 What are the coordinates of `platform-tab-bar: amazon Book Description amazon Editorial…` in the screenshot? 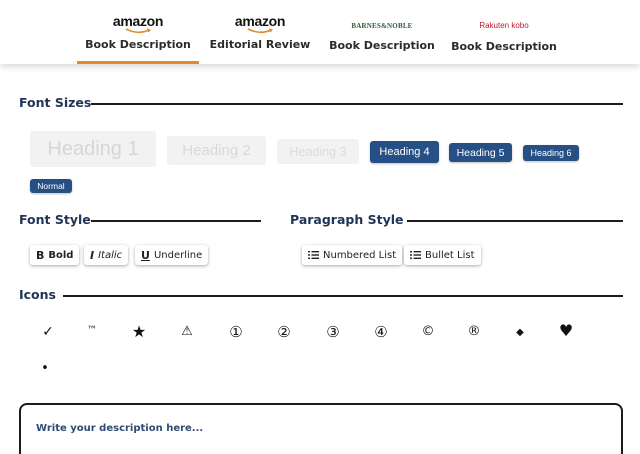 It's located at (320, 32).